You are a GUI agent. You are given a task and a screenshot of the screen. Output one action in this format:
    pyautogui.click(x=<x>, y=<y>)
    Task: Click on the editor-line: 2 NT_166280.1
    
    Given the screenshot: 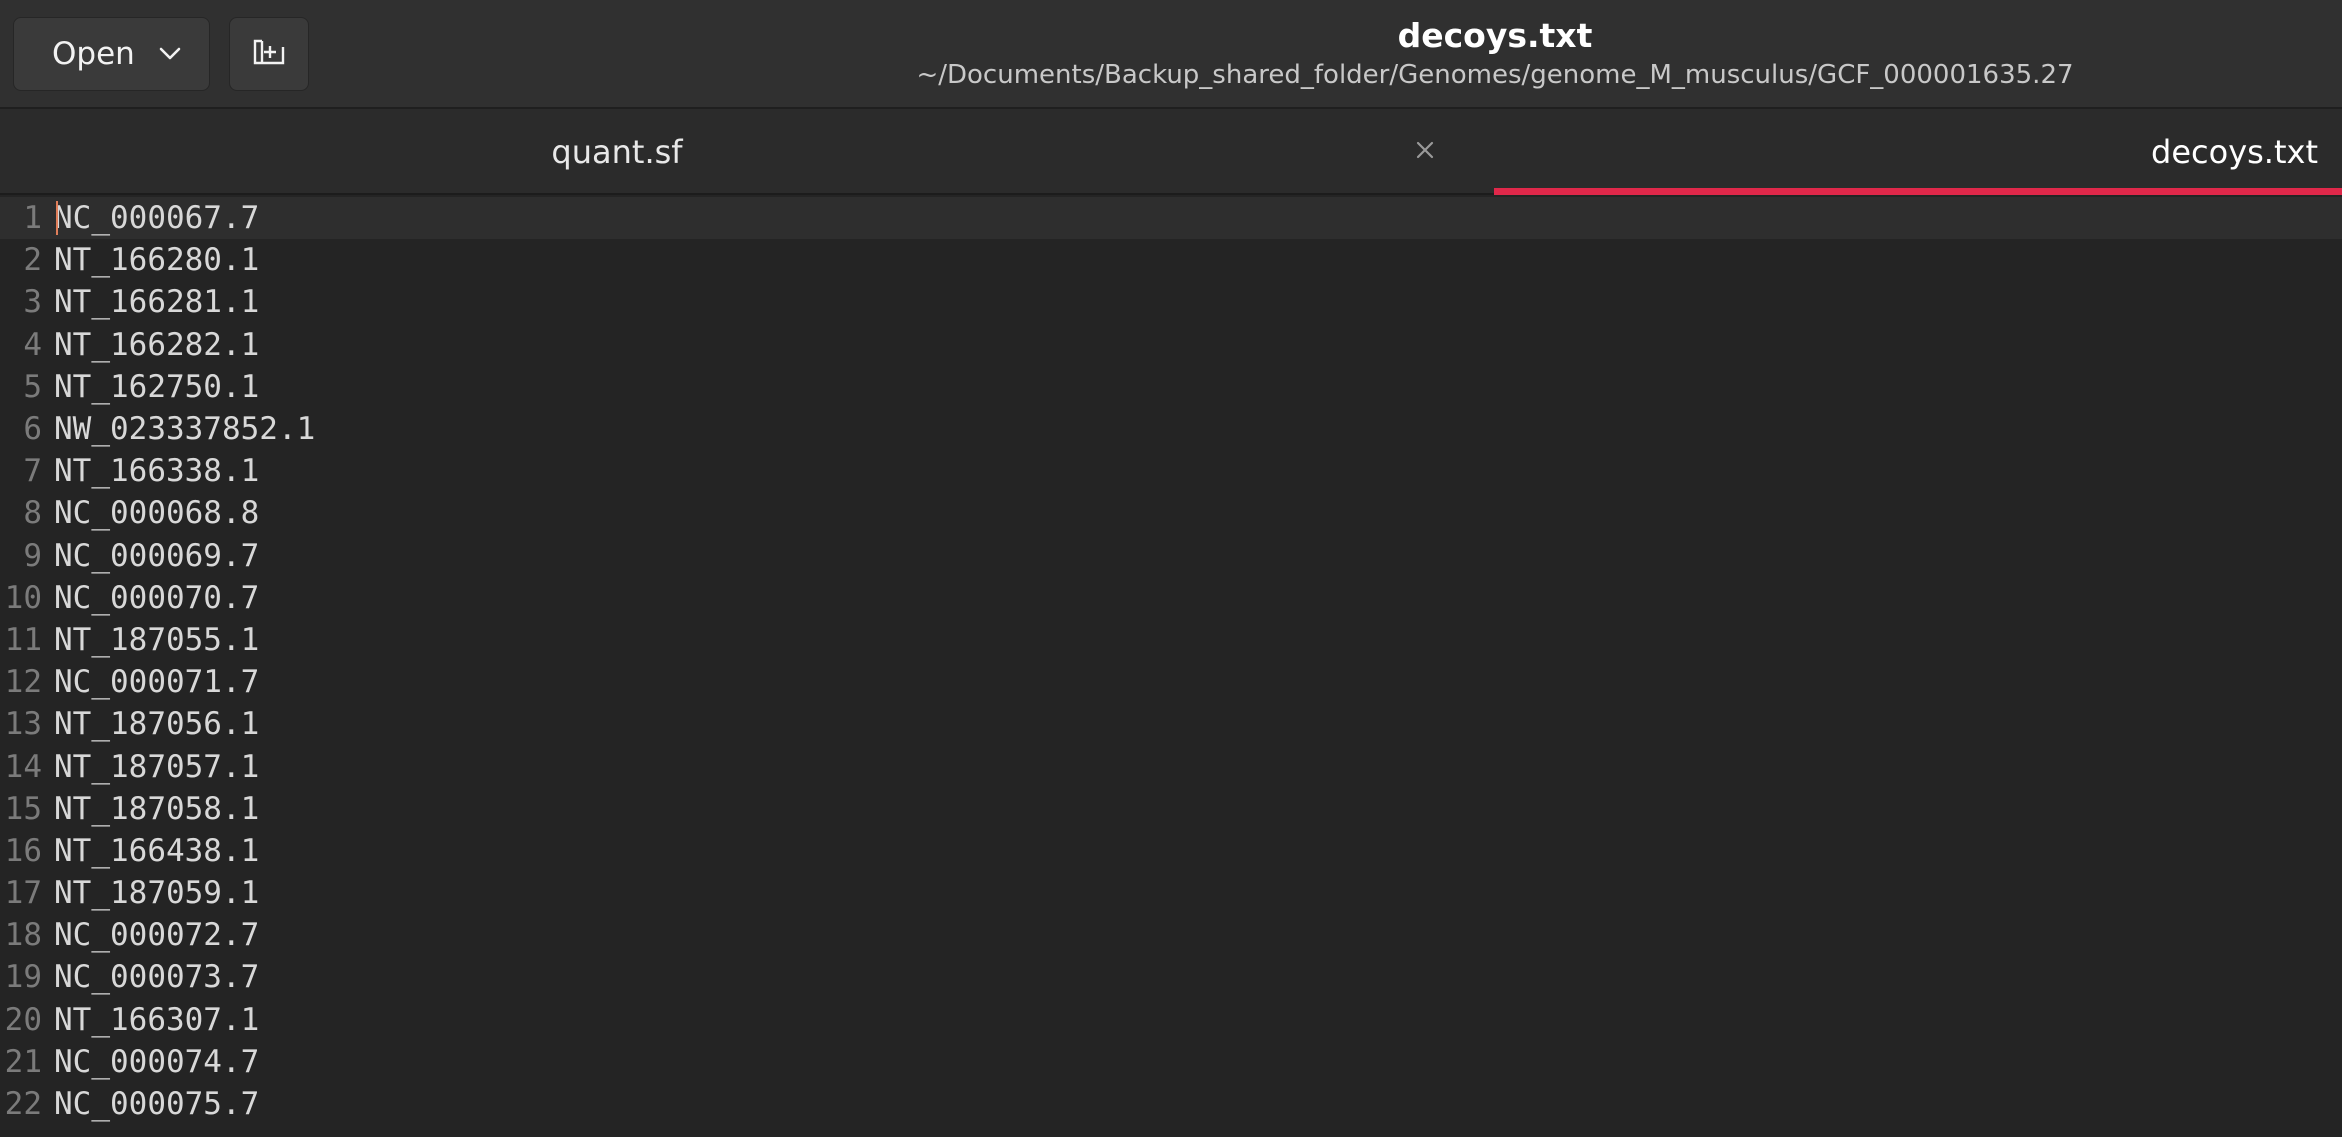 What is the action you would take?
    pyautogui.click(x=1171, y=260)
    